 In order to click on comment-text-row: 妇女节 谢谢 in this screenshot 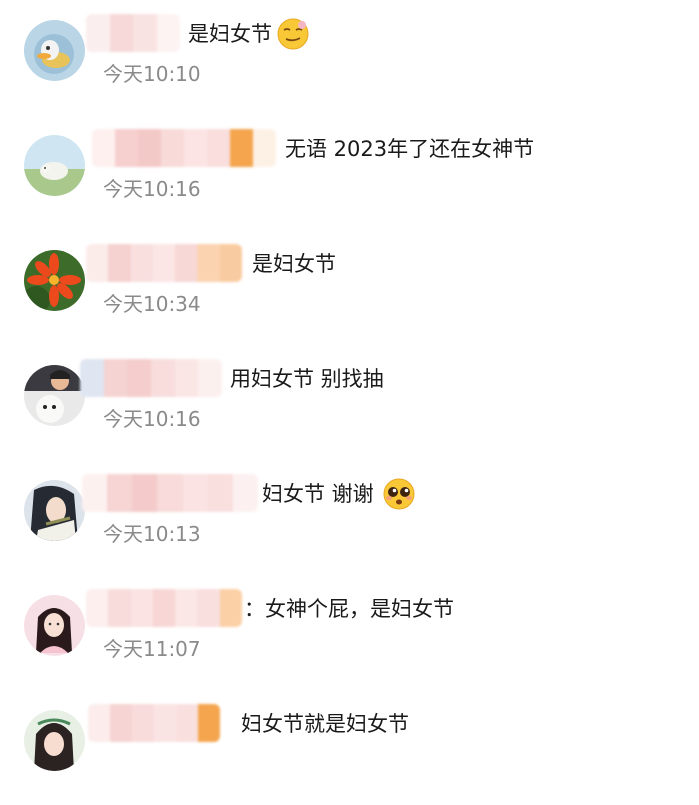, I will do `click(339, 494)`.